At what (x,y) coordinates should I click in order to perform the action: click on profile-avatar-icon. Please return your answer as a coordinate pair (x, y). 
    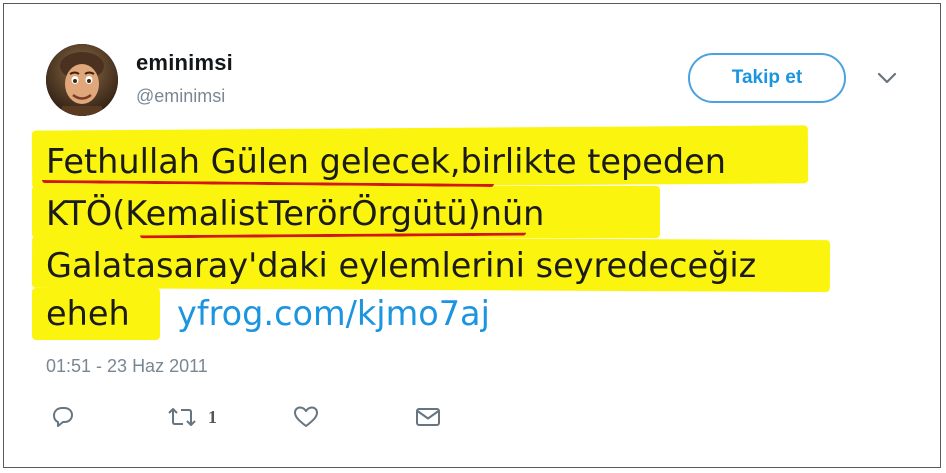
    Looking at the image, I should click on (82, 80).